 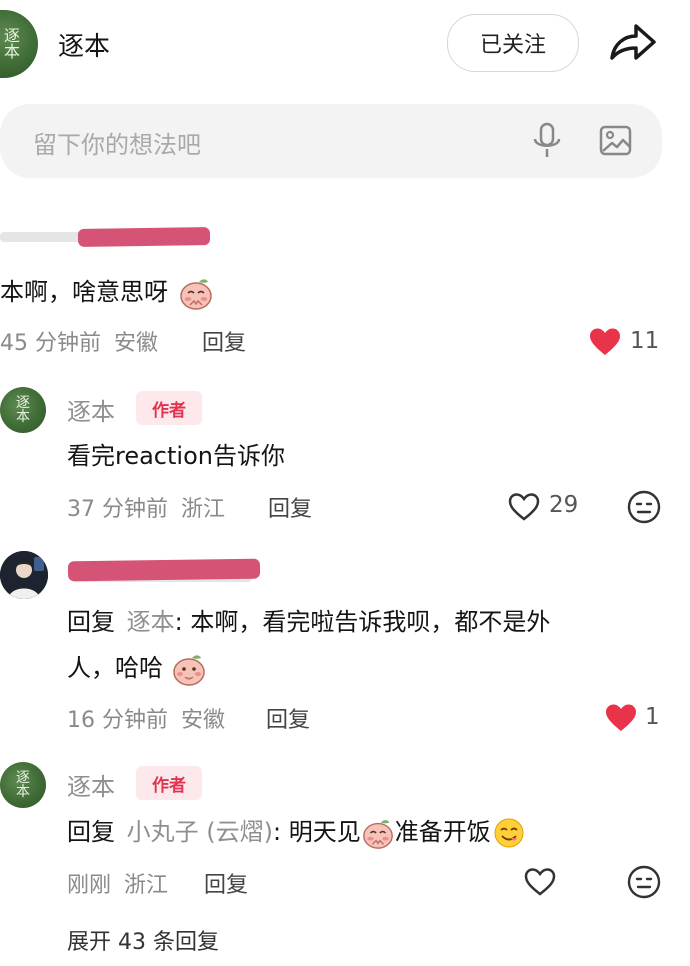 I want to click on comment-time: 刚刚, so click(x=89, y=885).